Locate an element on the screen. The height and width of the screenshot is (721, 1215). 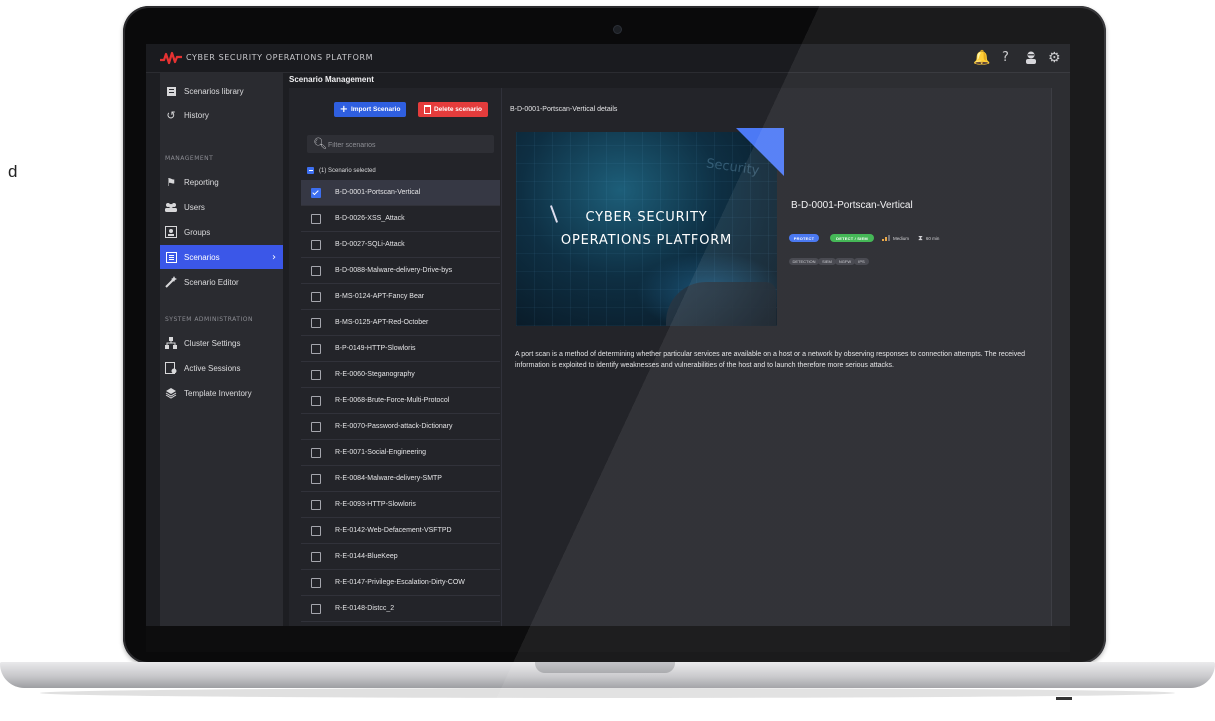
delete-scenario-button: Delete scenario is located at coordinates (453, 109).